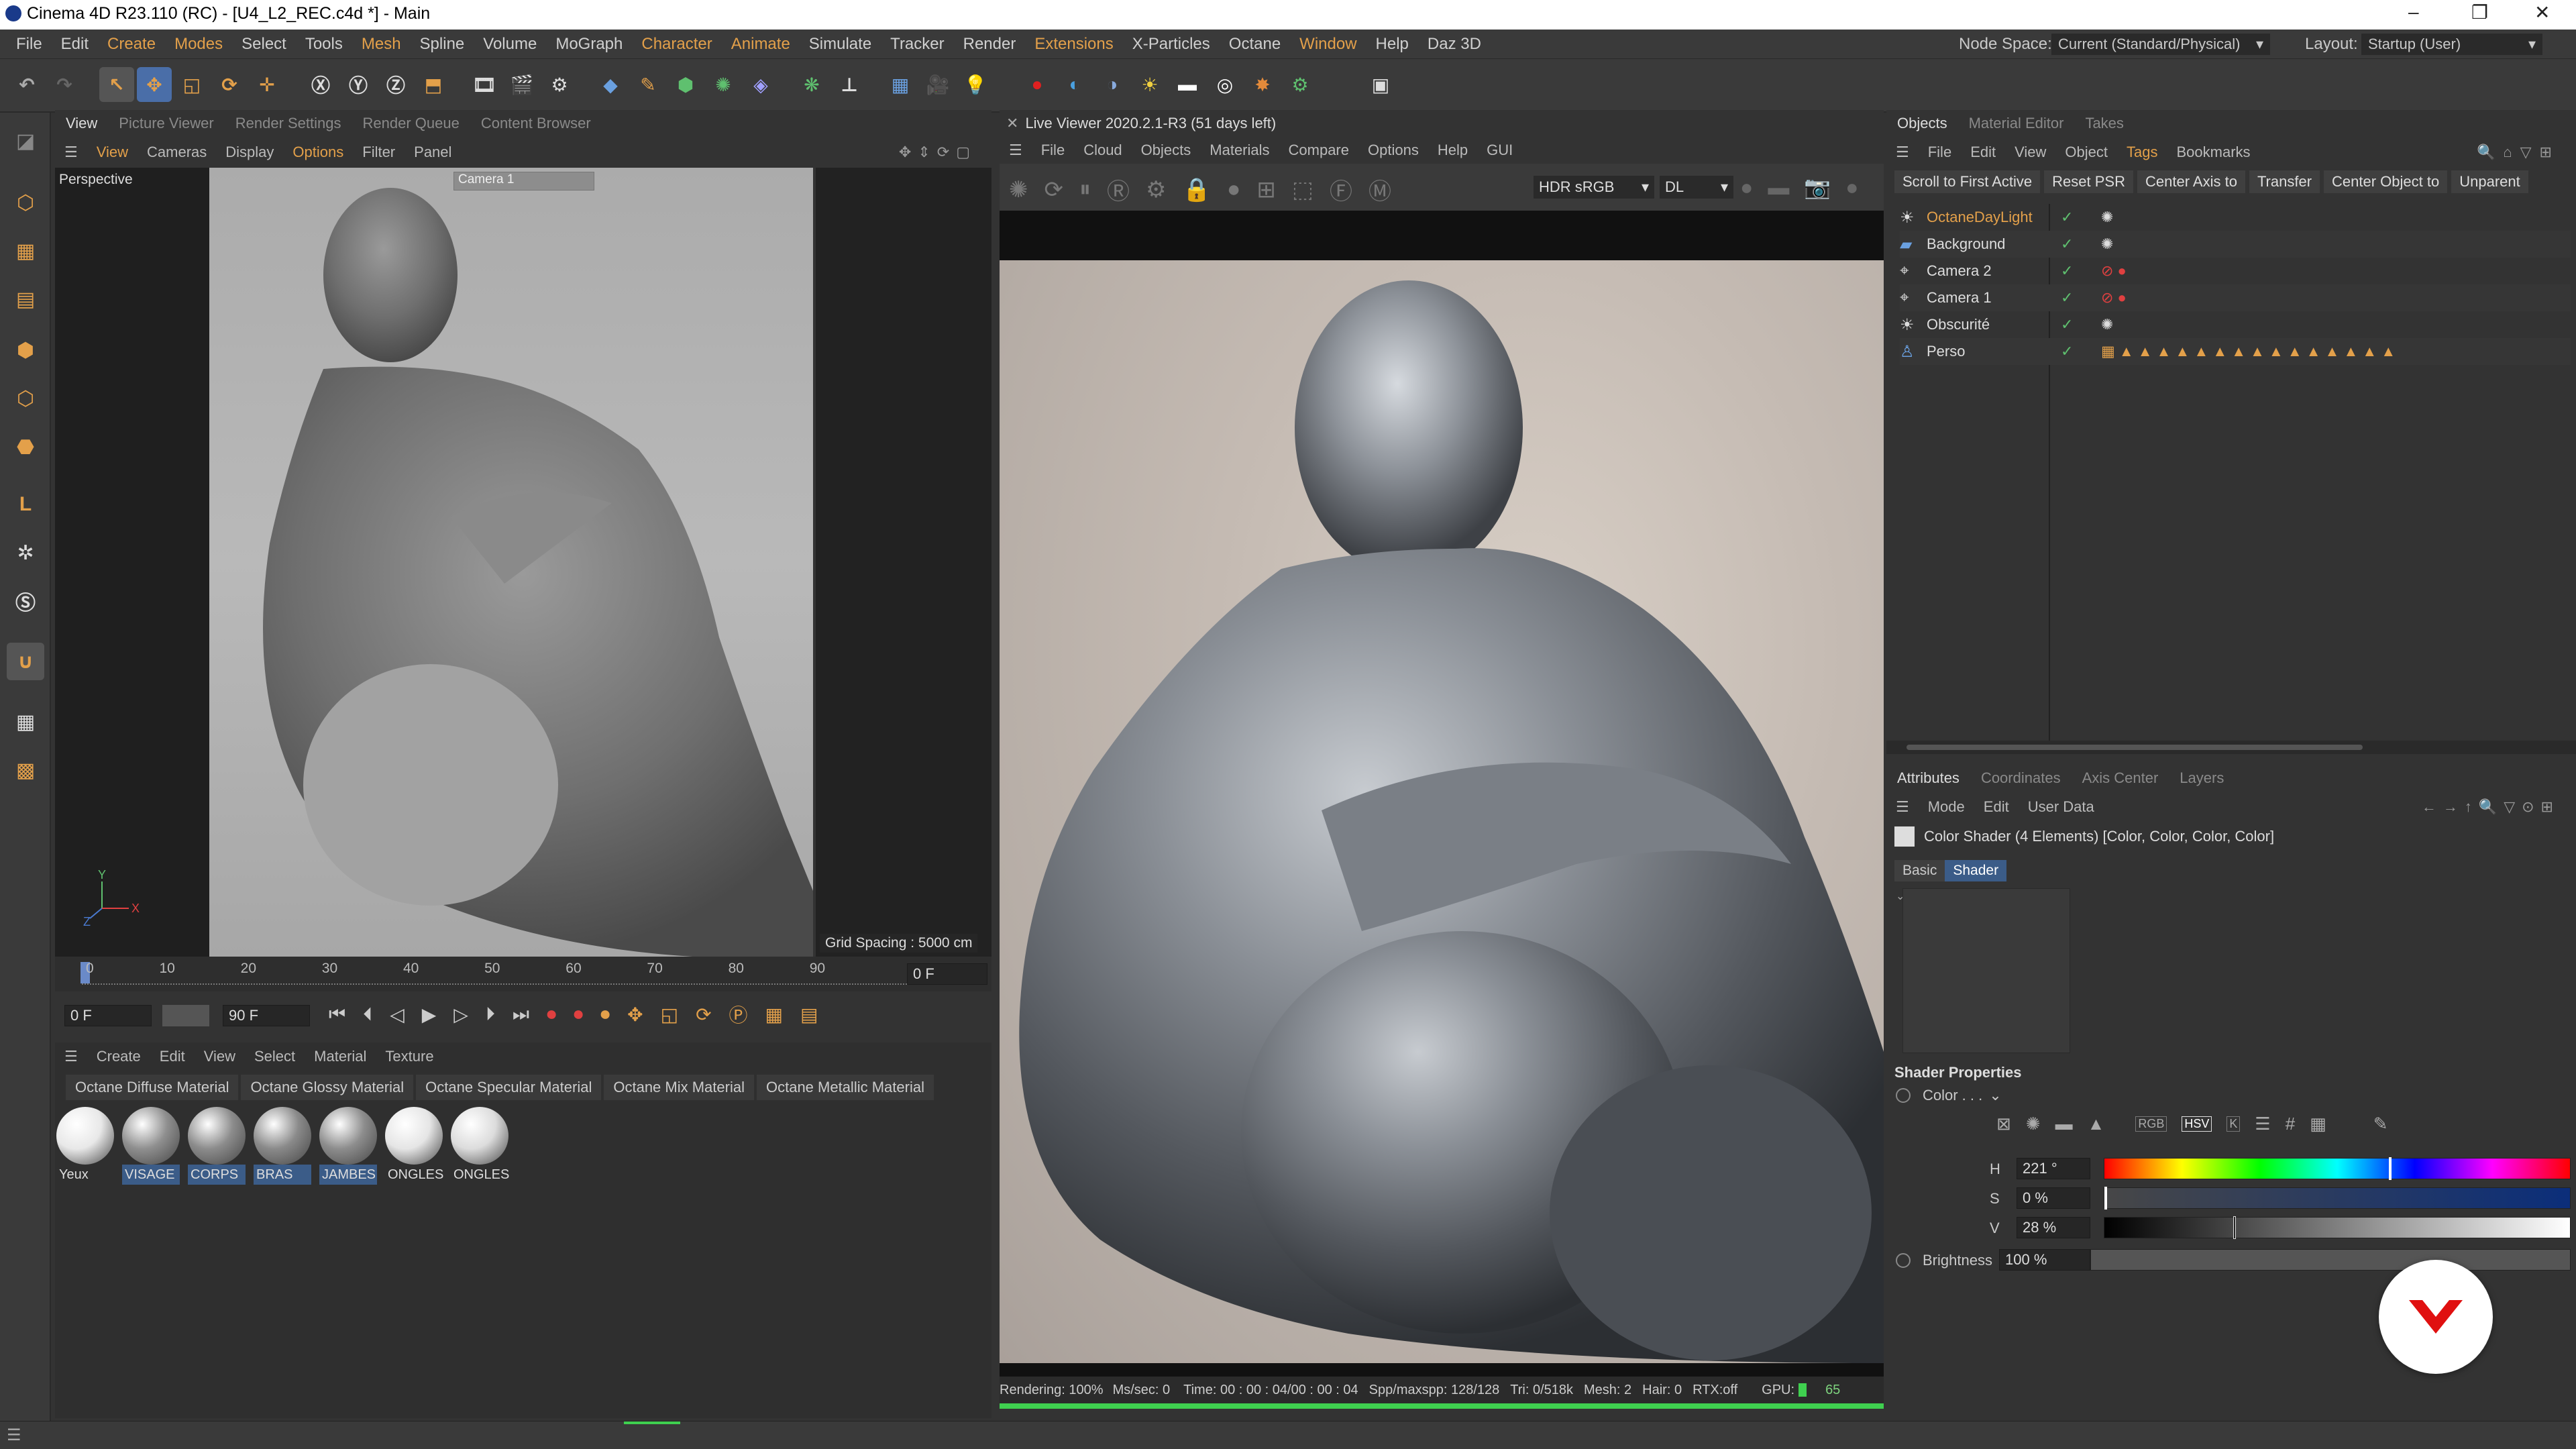 The width and height of the screenshot is (2576, 1449). What do you see at coordinates (605, 1015) in the screenshot?
I see `keyframe-selection-icon: ⏺` at bounding box center [605, 1015].